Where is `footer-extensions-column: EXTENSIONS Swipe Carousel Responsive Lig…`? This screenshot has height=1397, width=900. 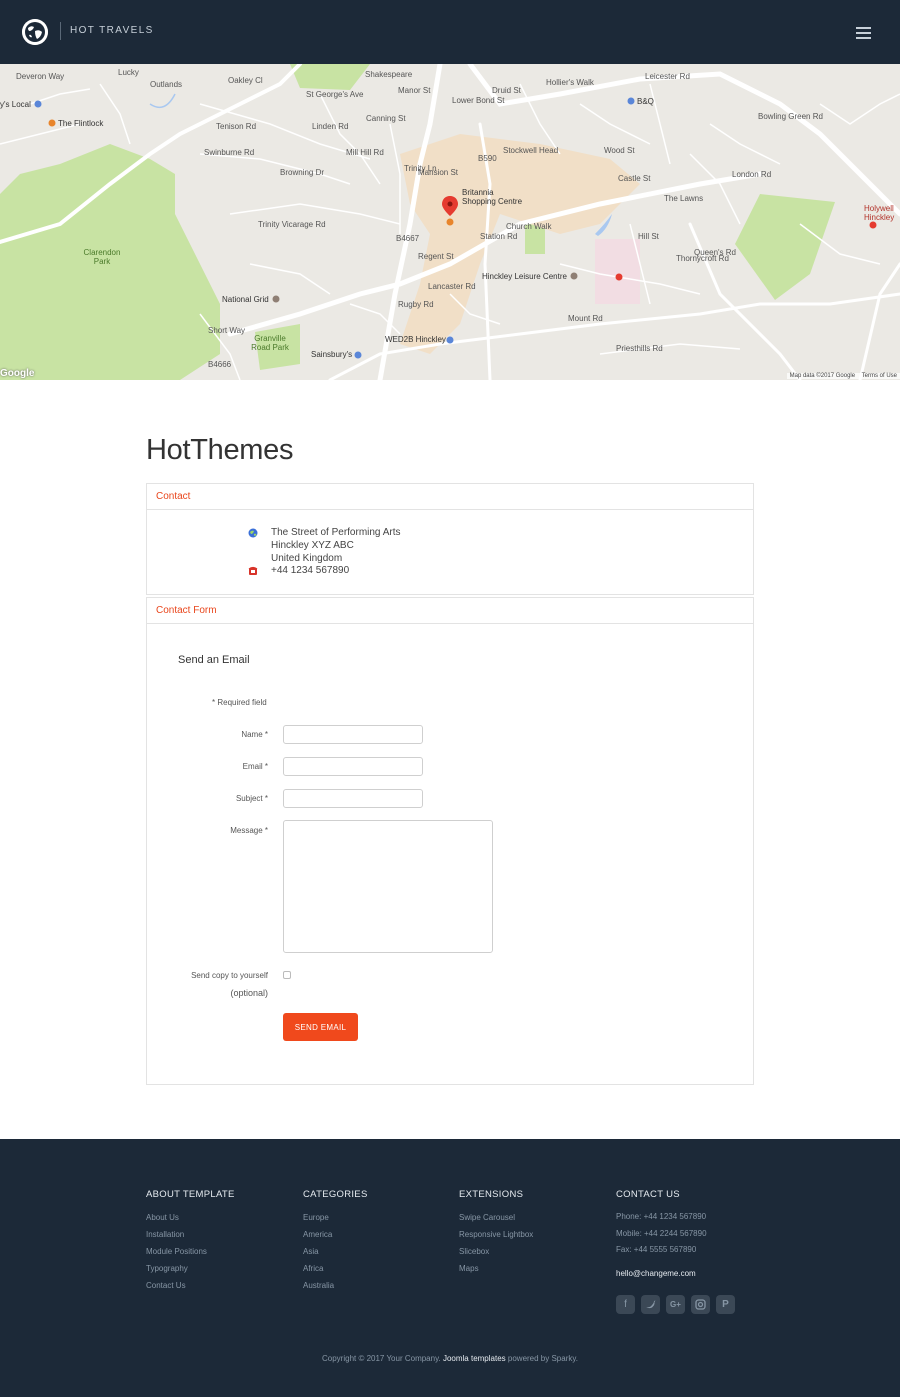
footer-extensions-column: EXTENSIONS Swipe Carousel Responsive Lig… is located at coordinates (496, 1233).